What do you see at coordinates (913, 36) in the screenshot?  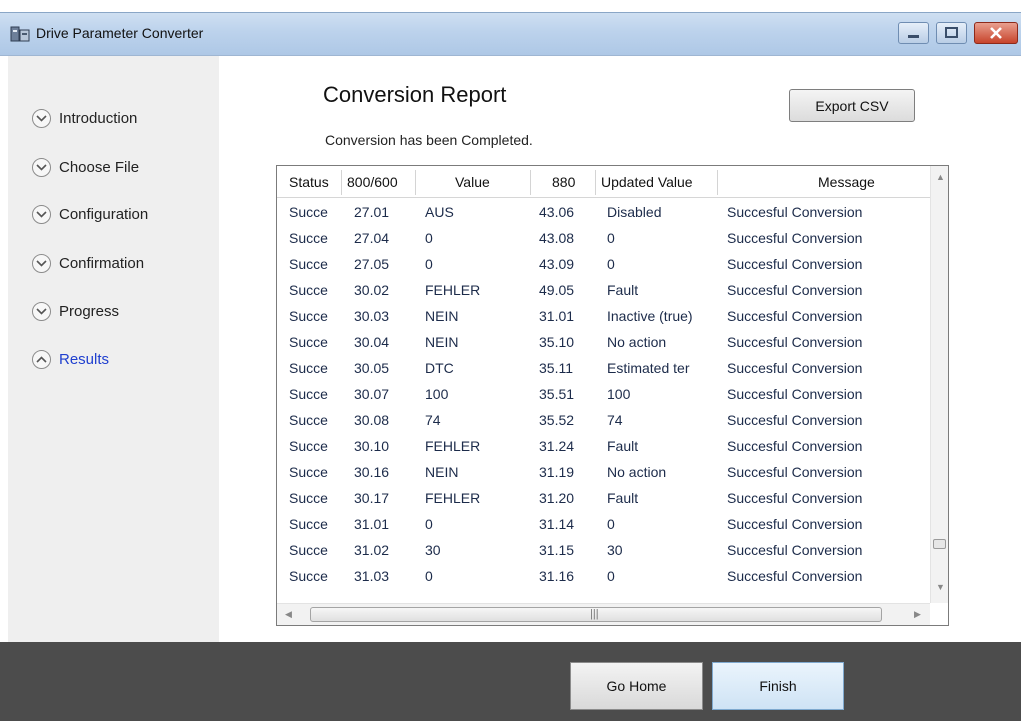 I see `minimize-icon` at bounding box center [913, 36].